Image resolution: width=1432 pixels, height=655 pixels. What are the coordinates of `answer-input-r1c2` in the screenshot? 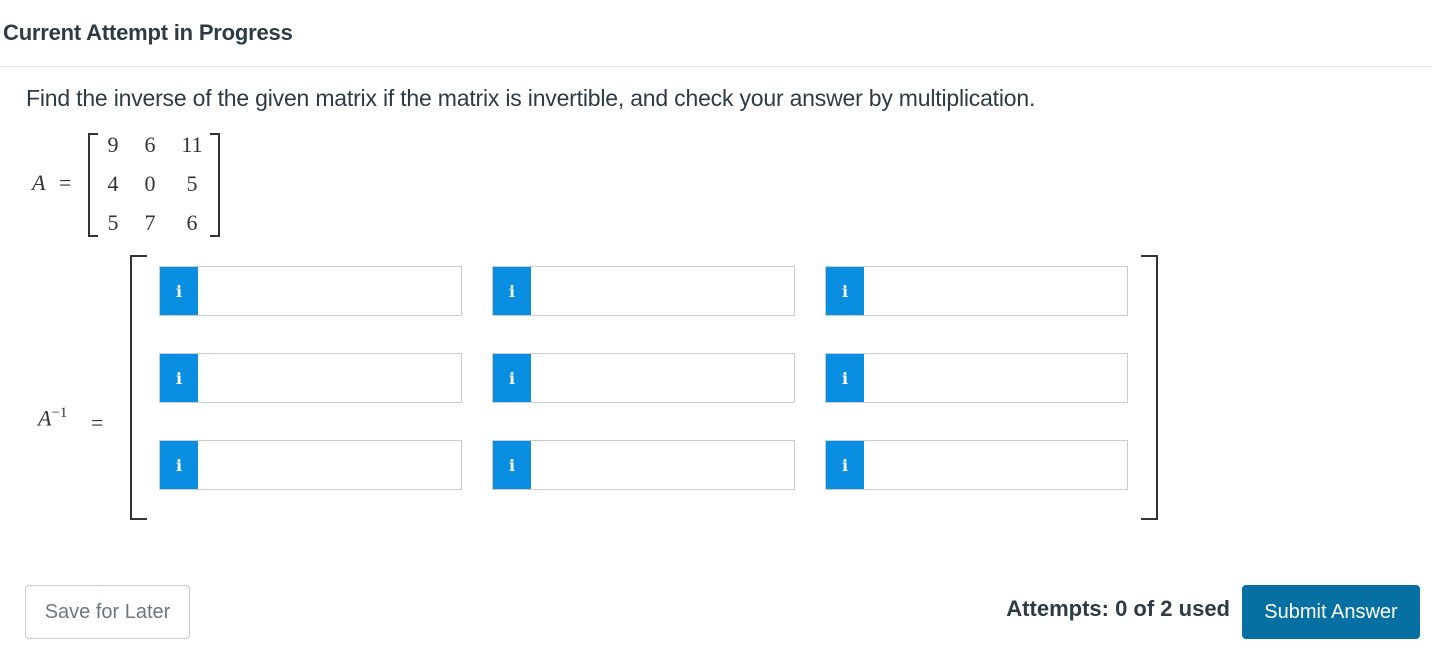 It's located at (662, 291).